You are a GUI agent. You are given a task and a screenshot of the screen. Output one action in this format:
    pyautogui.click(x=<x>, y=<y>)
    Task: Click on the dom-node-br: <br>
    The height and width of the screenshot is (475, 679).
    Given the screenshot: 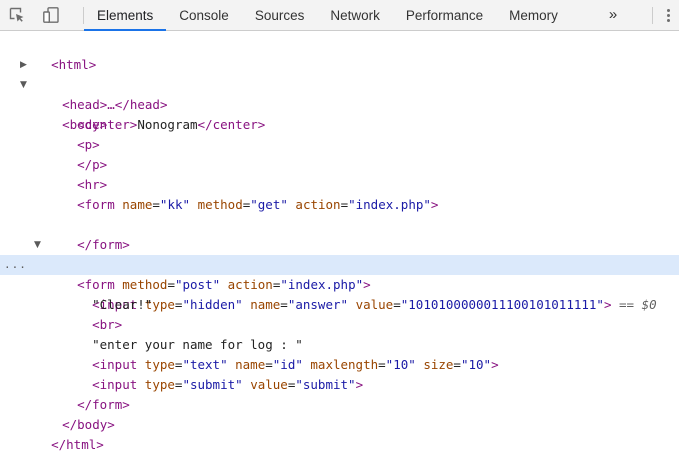 What is the action you would take?
    pyautogui.click(x=339, y=313)
    